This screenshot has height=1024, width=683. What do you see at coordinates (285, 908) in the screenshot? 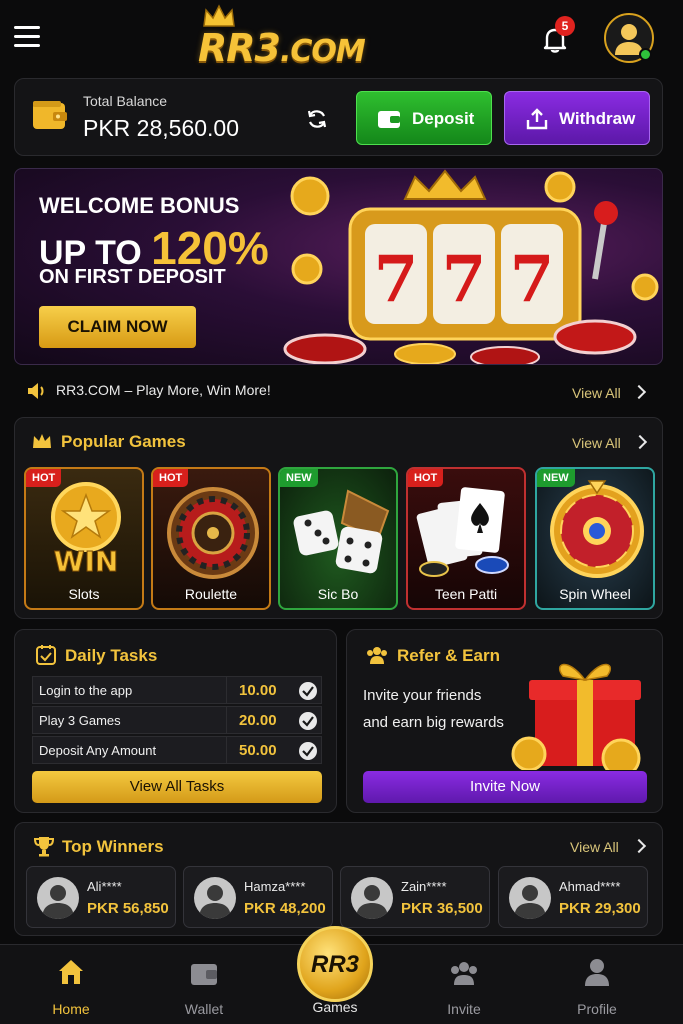
I see `winner-amount: PKR 48,200` at bounding box center [285, 908].